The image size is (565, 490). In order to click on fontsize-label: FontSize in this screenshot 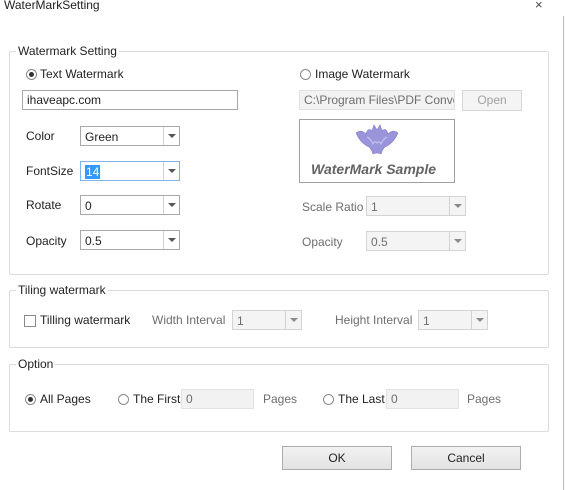, I will do `click(50, 171)`.